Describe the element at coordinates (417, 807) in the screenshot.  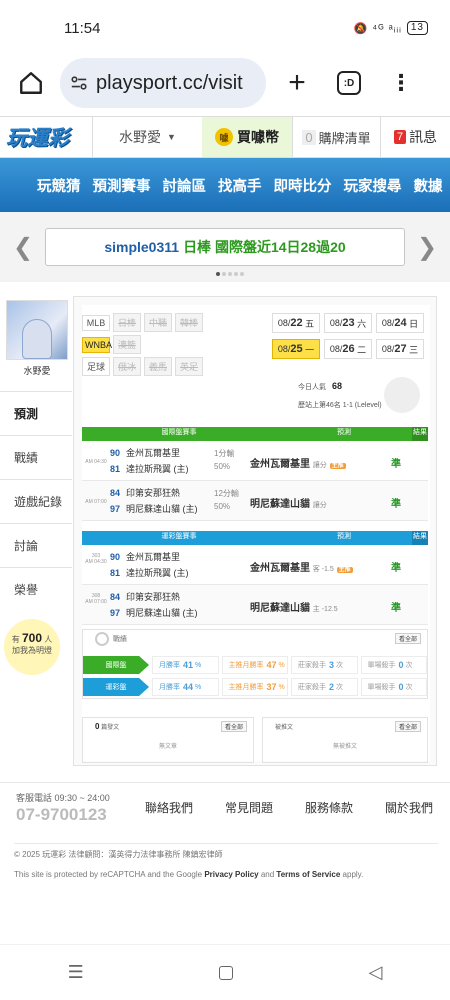
I see `footer-link-about: 關於我們` at that location.